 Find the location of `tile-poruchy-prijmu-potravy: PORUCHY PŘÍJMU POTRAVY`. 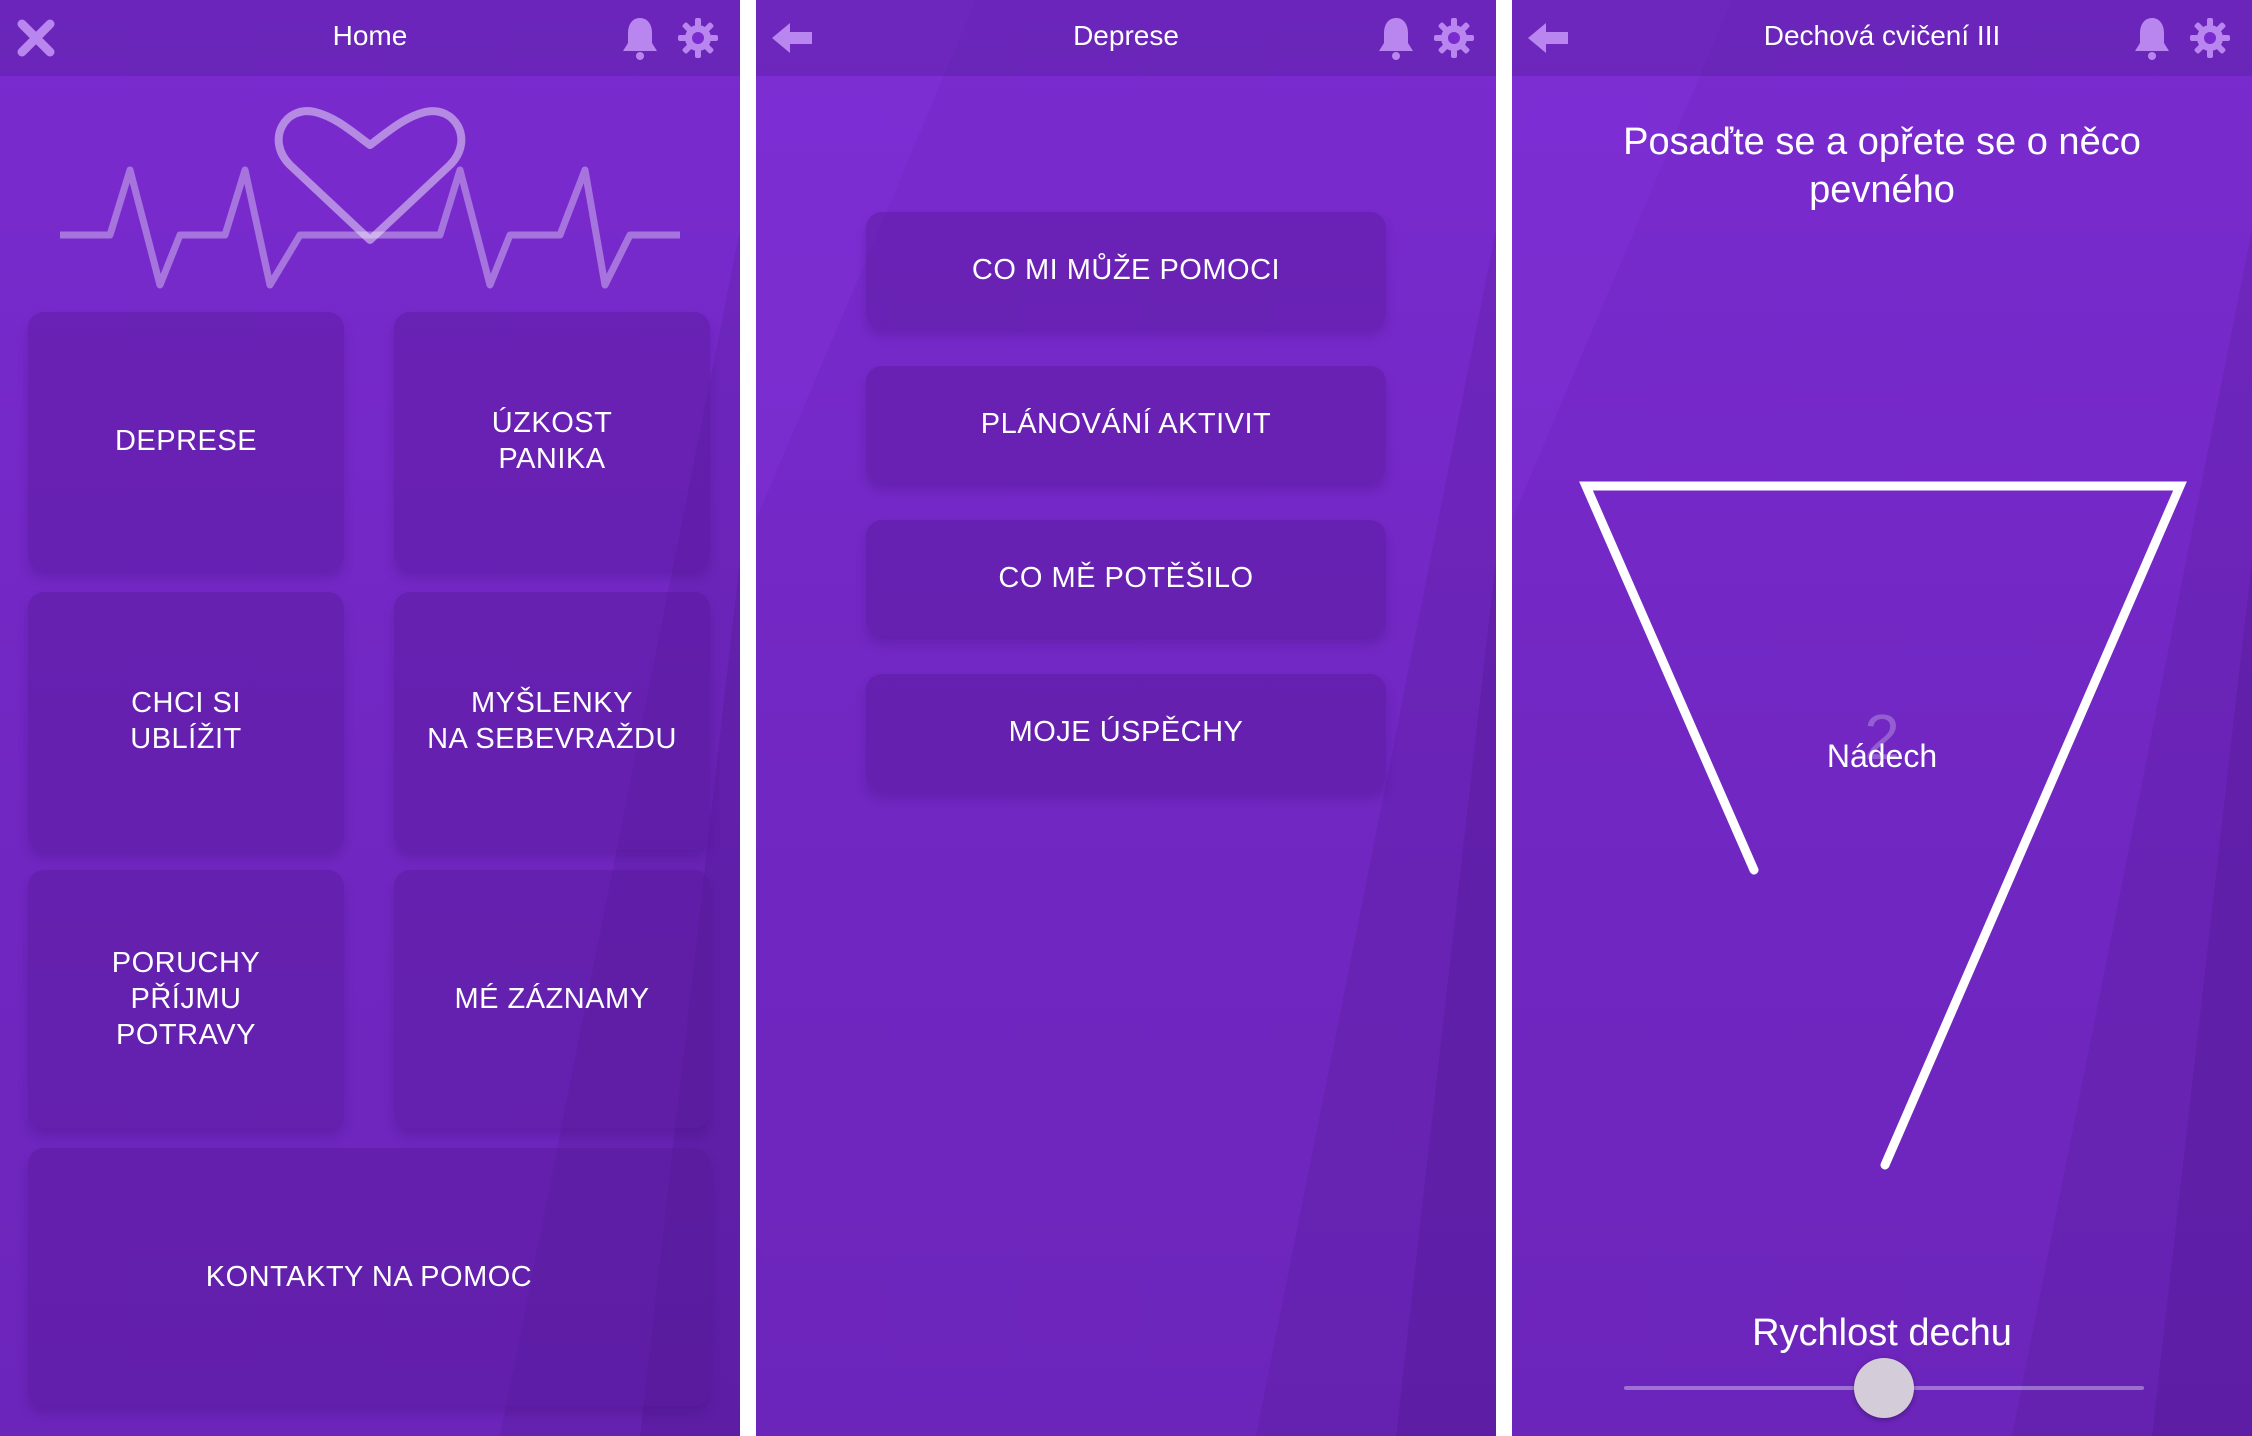

tile-poruchy-prijmu-potravy: PORUCHY PŘÍJMU POTRAVY is located at coordinates (186, 999).